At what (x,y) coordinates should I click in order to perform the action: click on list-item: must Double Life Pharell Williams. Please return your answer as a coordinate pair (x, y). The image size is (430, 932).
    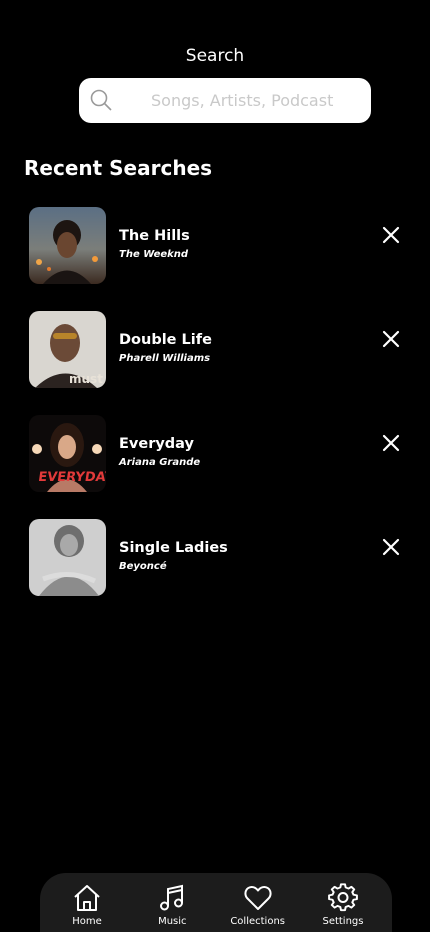
    Looking at the image, I should click on (215, 363).